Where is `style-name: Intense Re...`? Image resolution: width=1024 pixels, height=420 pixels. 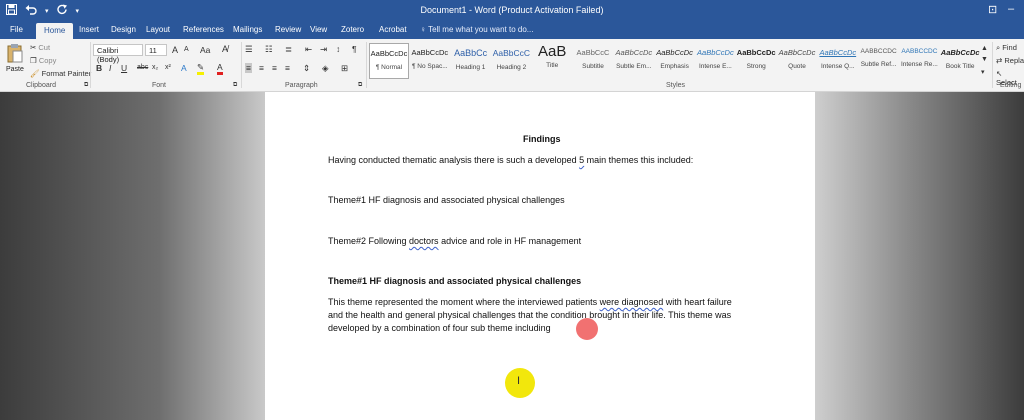
style-name: Intense Re... is located at coordinates (919, 64).